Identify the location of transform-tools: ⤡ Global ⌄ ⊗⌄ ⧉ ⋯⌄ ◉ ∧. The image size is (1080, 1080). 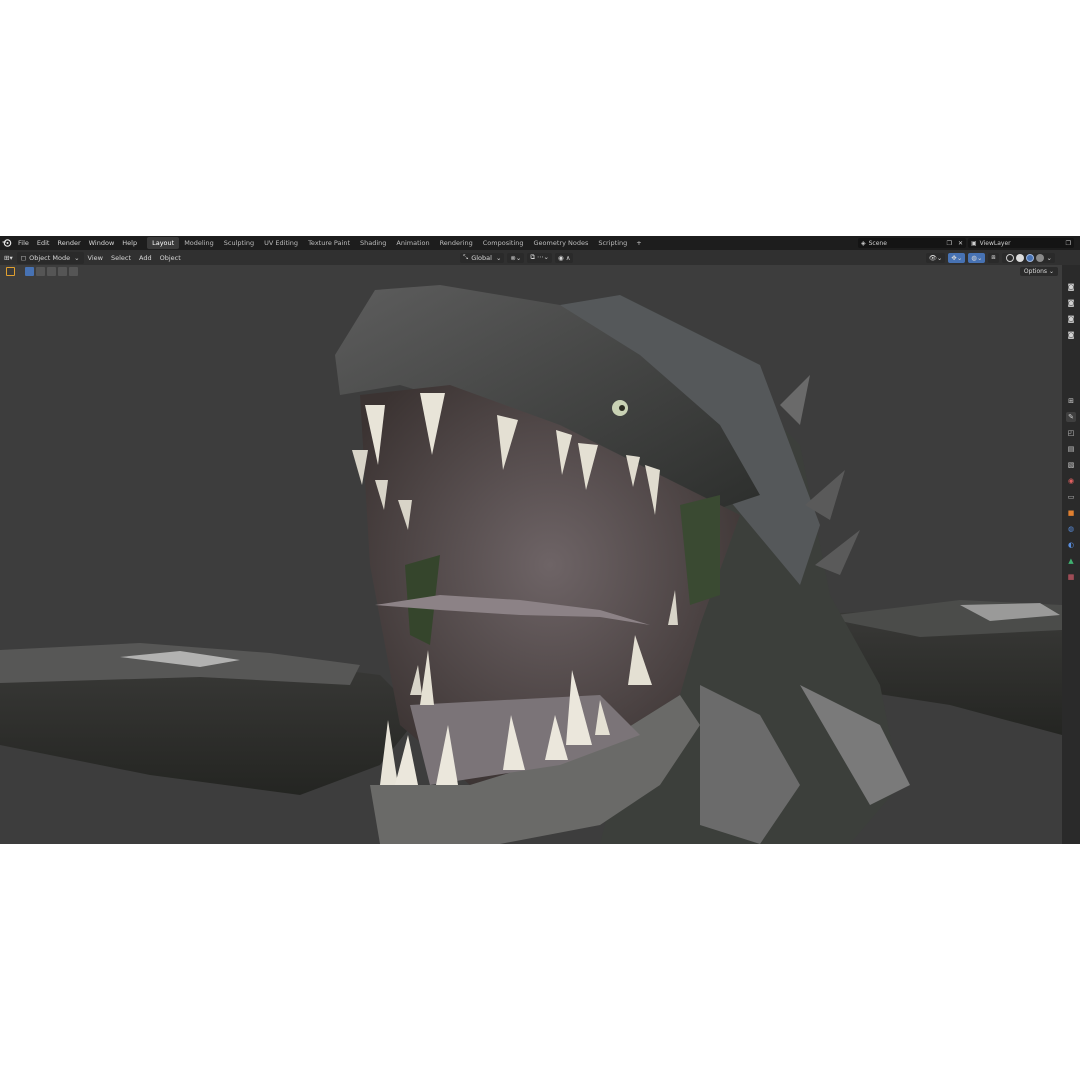
(518, 257).